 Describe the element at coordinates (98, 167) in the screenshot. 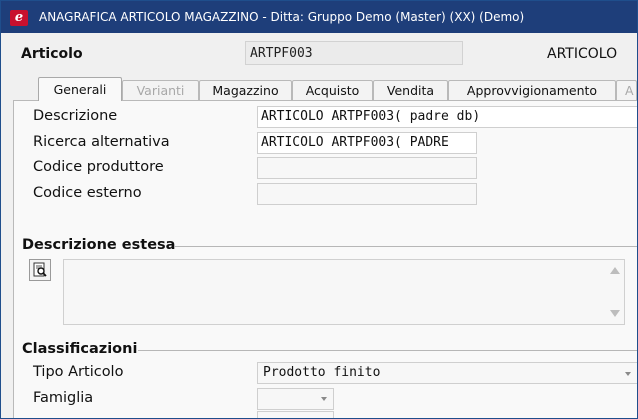

I see `codice-produttore-label: Codice produttore` at that location.